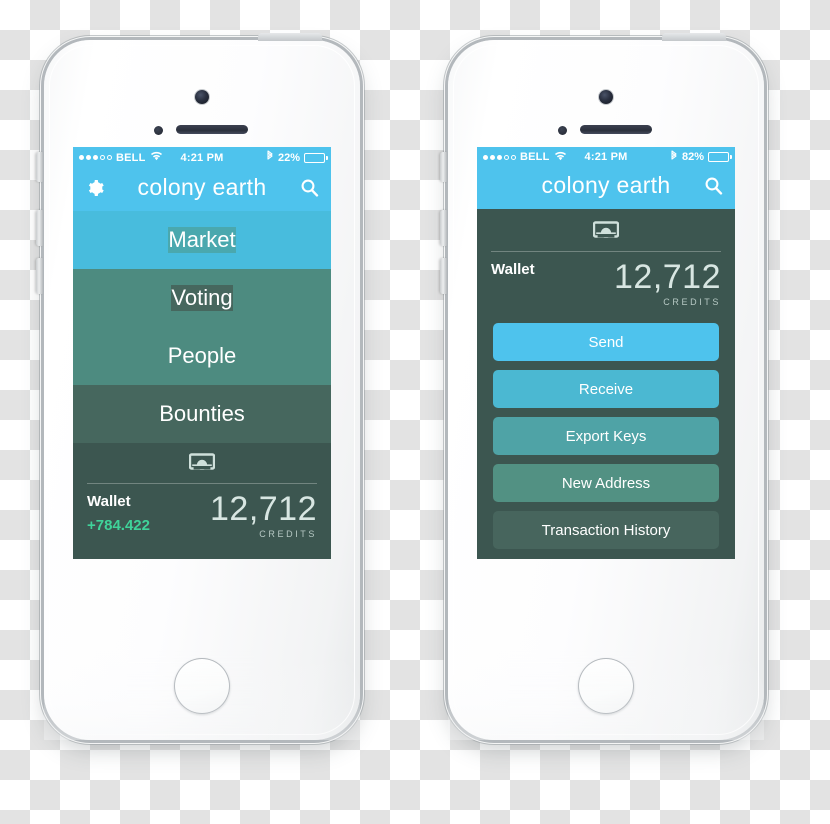 The width and height of the screenshot is (830, 824). Describe the element at coordinates (39, 167) in the screenshot. I see `silent-switch-left` at that location.